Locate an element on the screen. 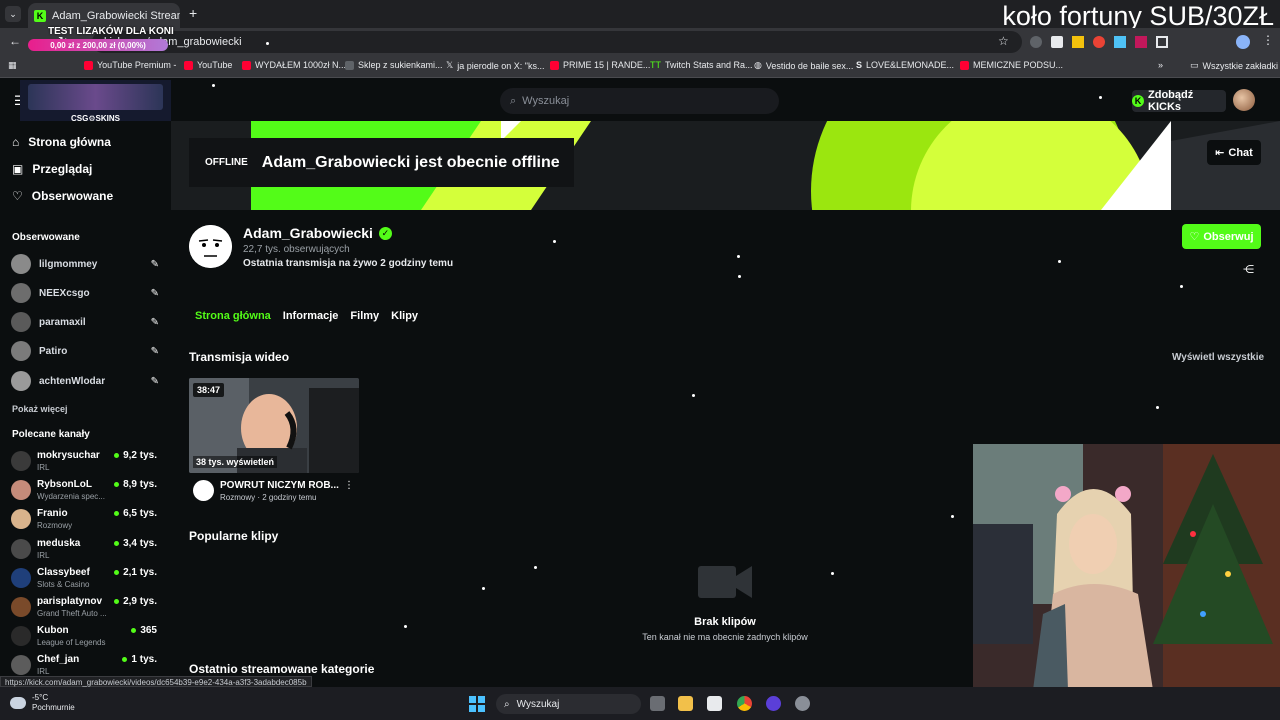 The height and width of the screenshot is (720, 1280). viewer-count: 365 is located at coordinates (144, 630).